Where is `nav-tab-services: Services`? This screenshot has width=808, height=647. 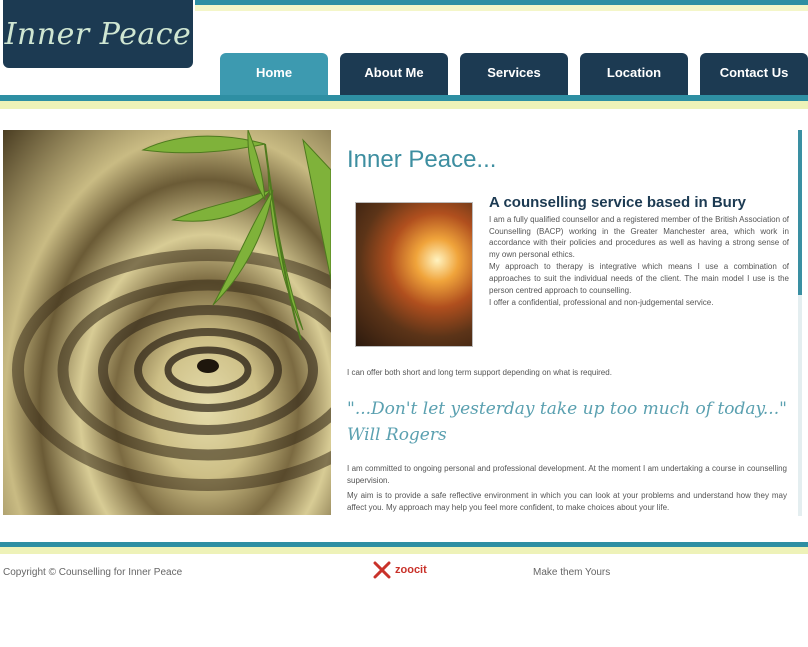
nav-tab-services: Services is located at coordinates (514, 74).